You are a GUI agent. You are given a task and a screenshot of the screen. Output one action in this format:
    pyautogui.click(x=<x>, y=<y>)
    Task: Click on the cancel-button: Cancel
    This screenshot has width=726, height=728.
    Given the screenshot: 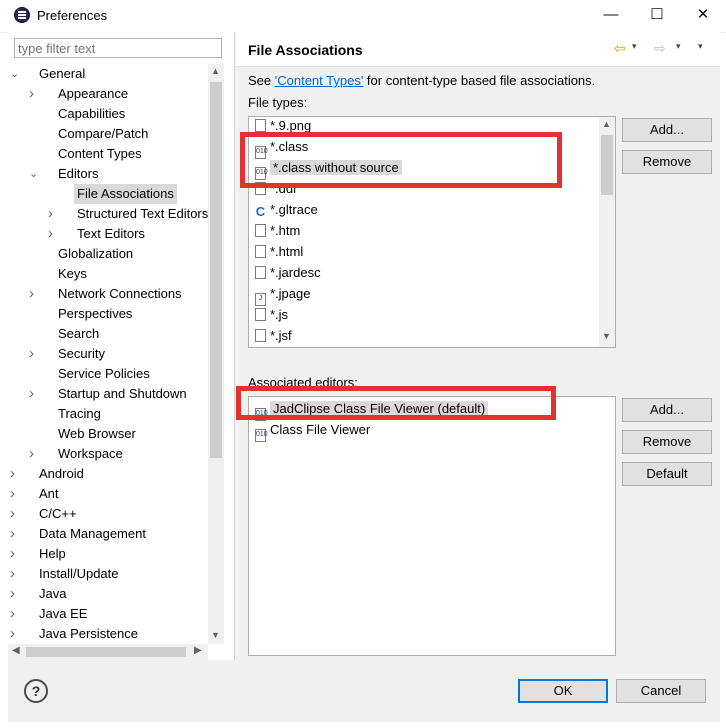 What is the action you would take?
    pyautogui.click(x=661, y=691)
    